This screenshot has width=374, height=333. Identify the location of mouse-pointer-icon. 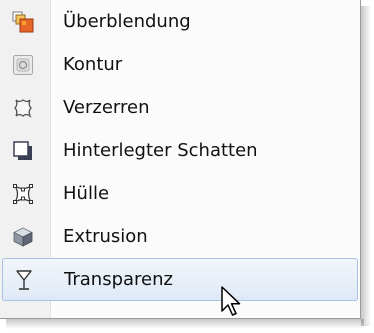
(231, 301).